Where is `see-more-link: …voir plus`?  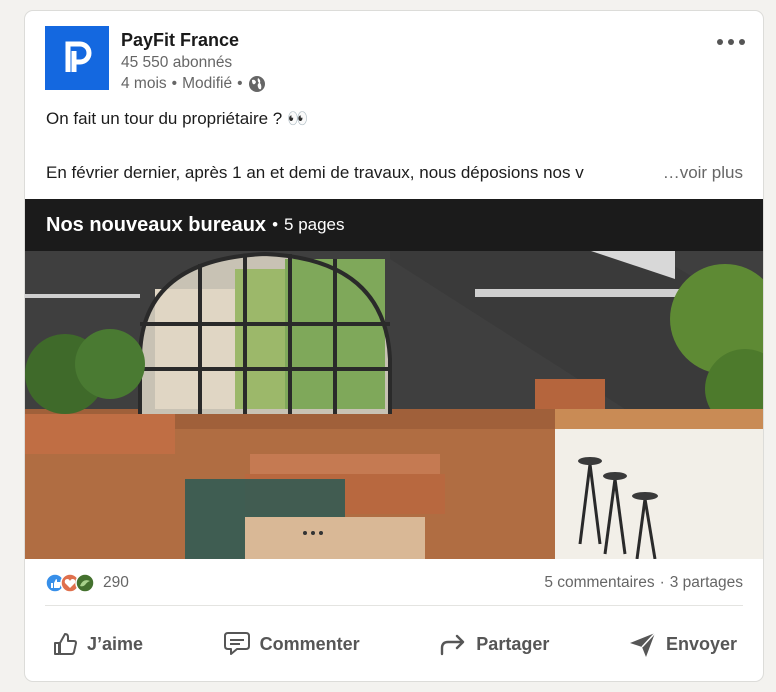 see-more-link: …voir plus is located at coordinates (701, 173).